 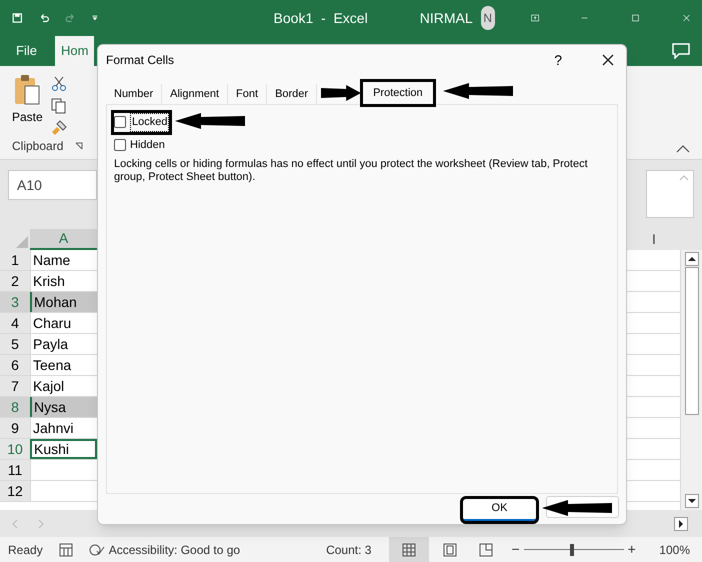 I want to click on column-header: I, so click(x=654, y=239).